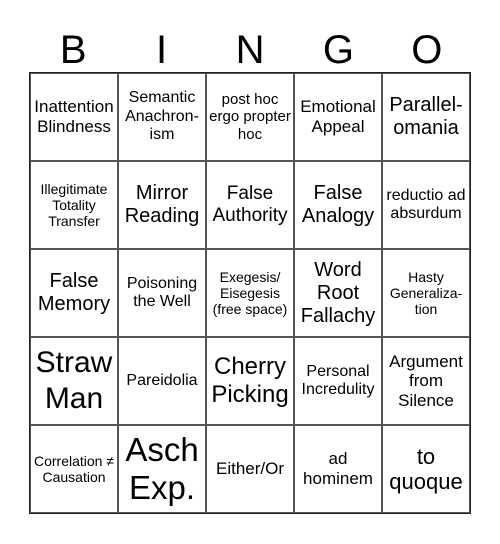 The image size is (500, 544). What do you see at coordinates (338, 50) in the screenshot?
I see `header-letter-g: G` at bounding box center [338, 50].